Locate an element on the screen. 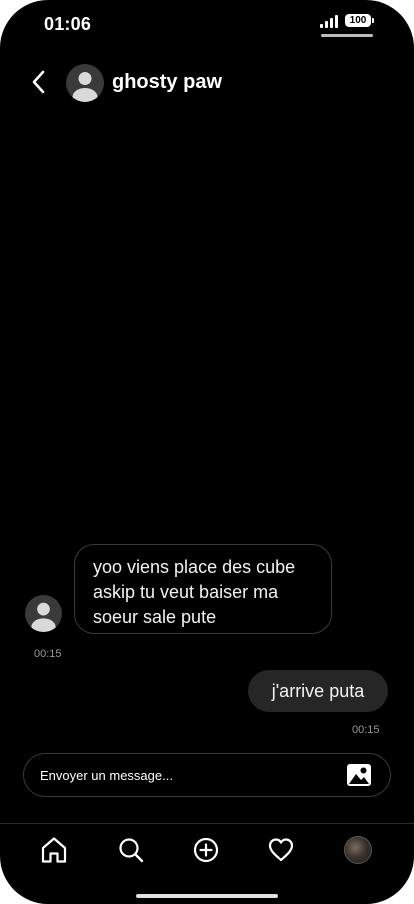 This screenshot has width=414, height=904. sender-avatar is located at coordinates (43, 613).